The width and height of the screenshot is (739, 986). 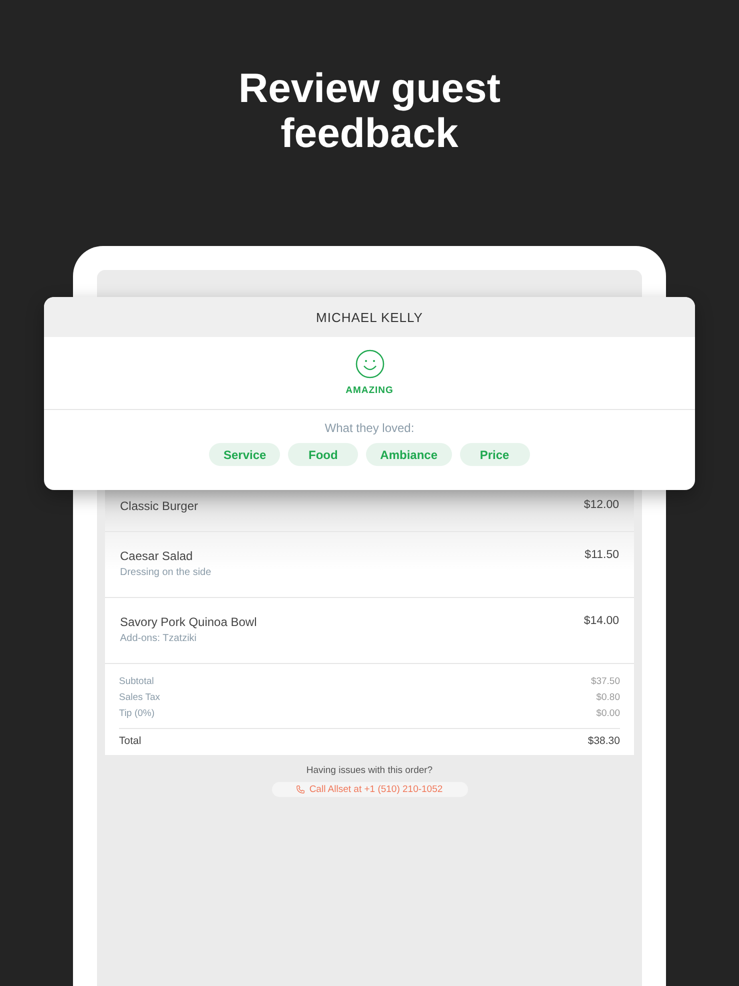 I want to click on loved-label: What they loved:, so click(x=369, y=428).